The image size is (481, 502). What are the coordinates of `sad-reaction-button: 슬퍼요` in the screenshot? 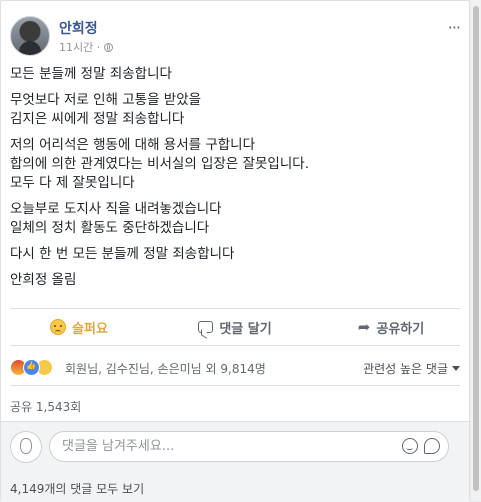 It's located at (79, 327).